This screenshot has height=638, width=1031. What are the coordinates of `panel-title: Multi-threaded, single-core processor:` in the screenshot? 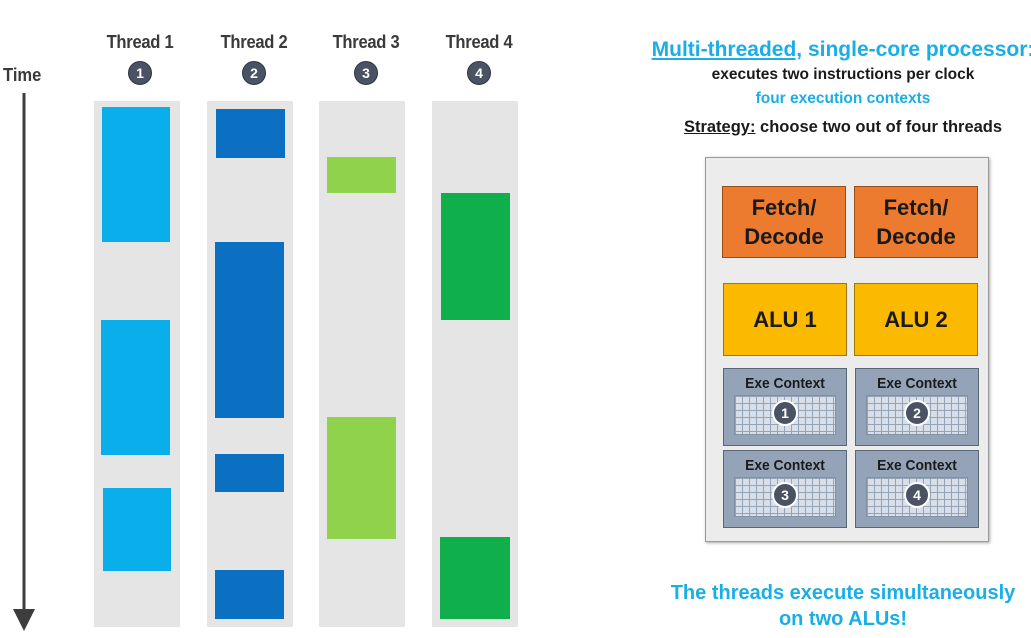 It's located at (835, 50).